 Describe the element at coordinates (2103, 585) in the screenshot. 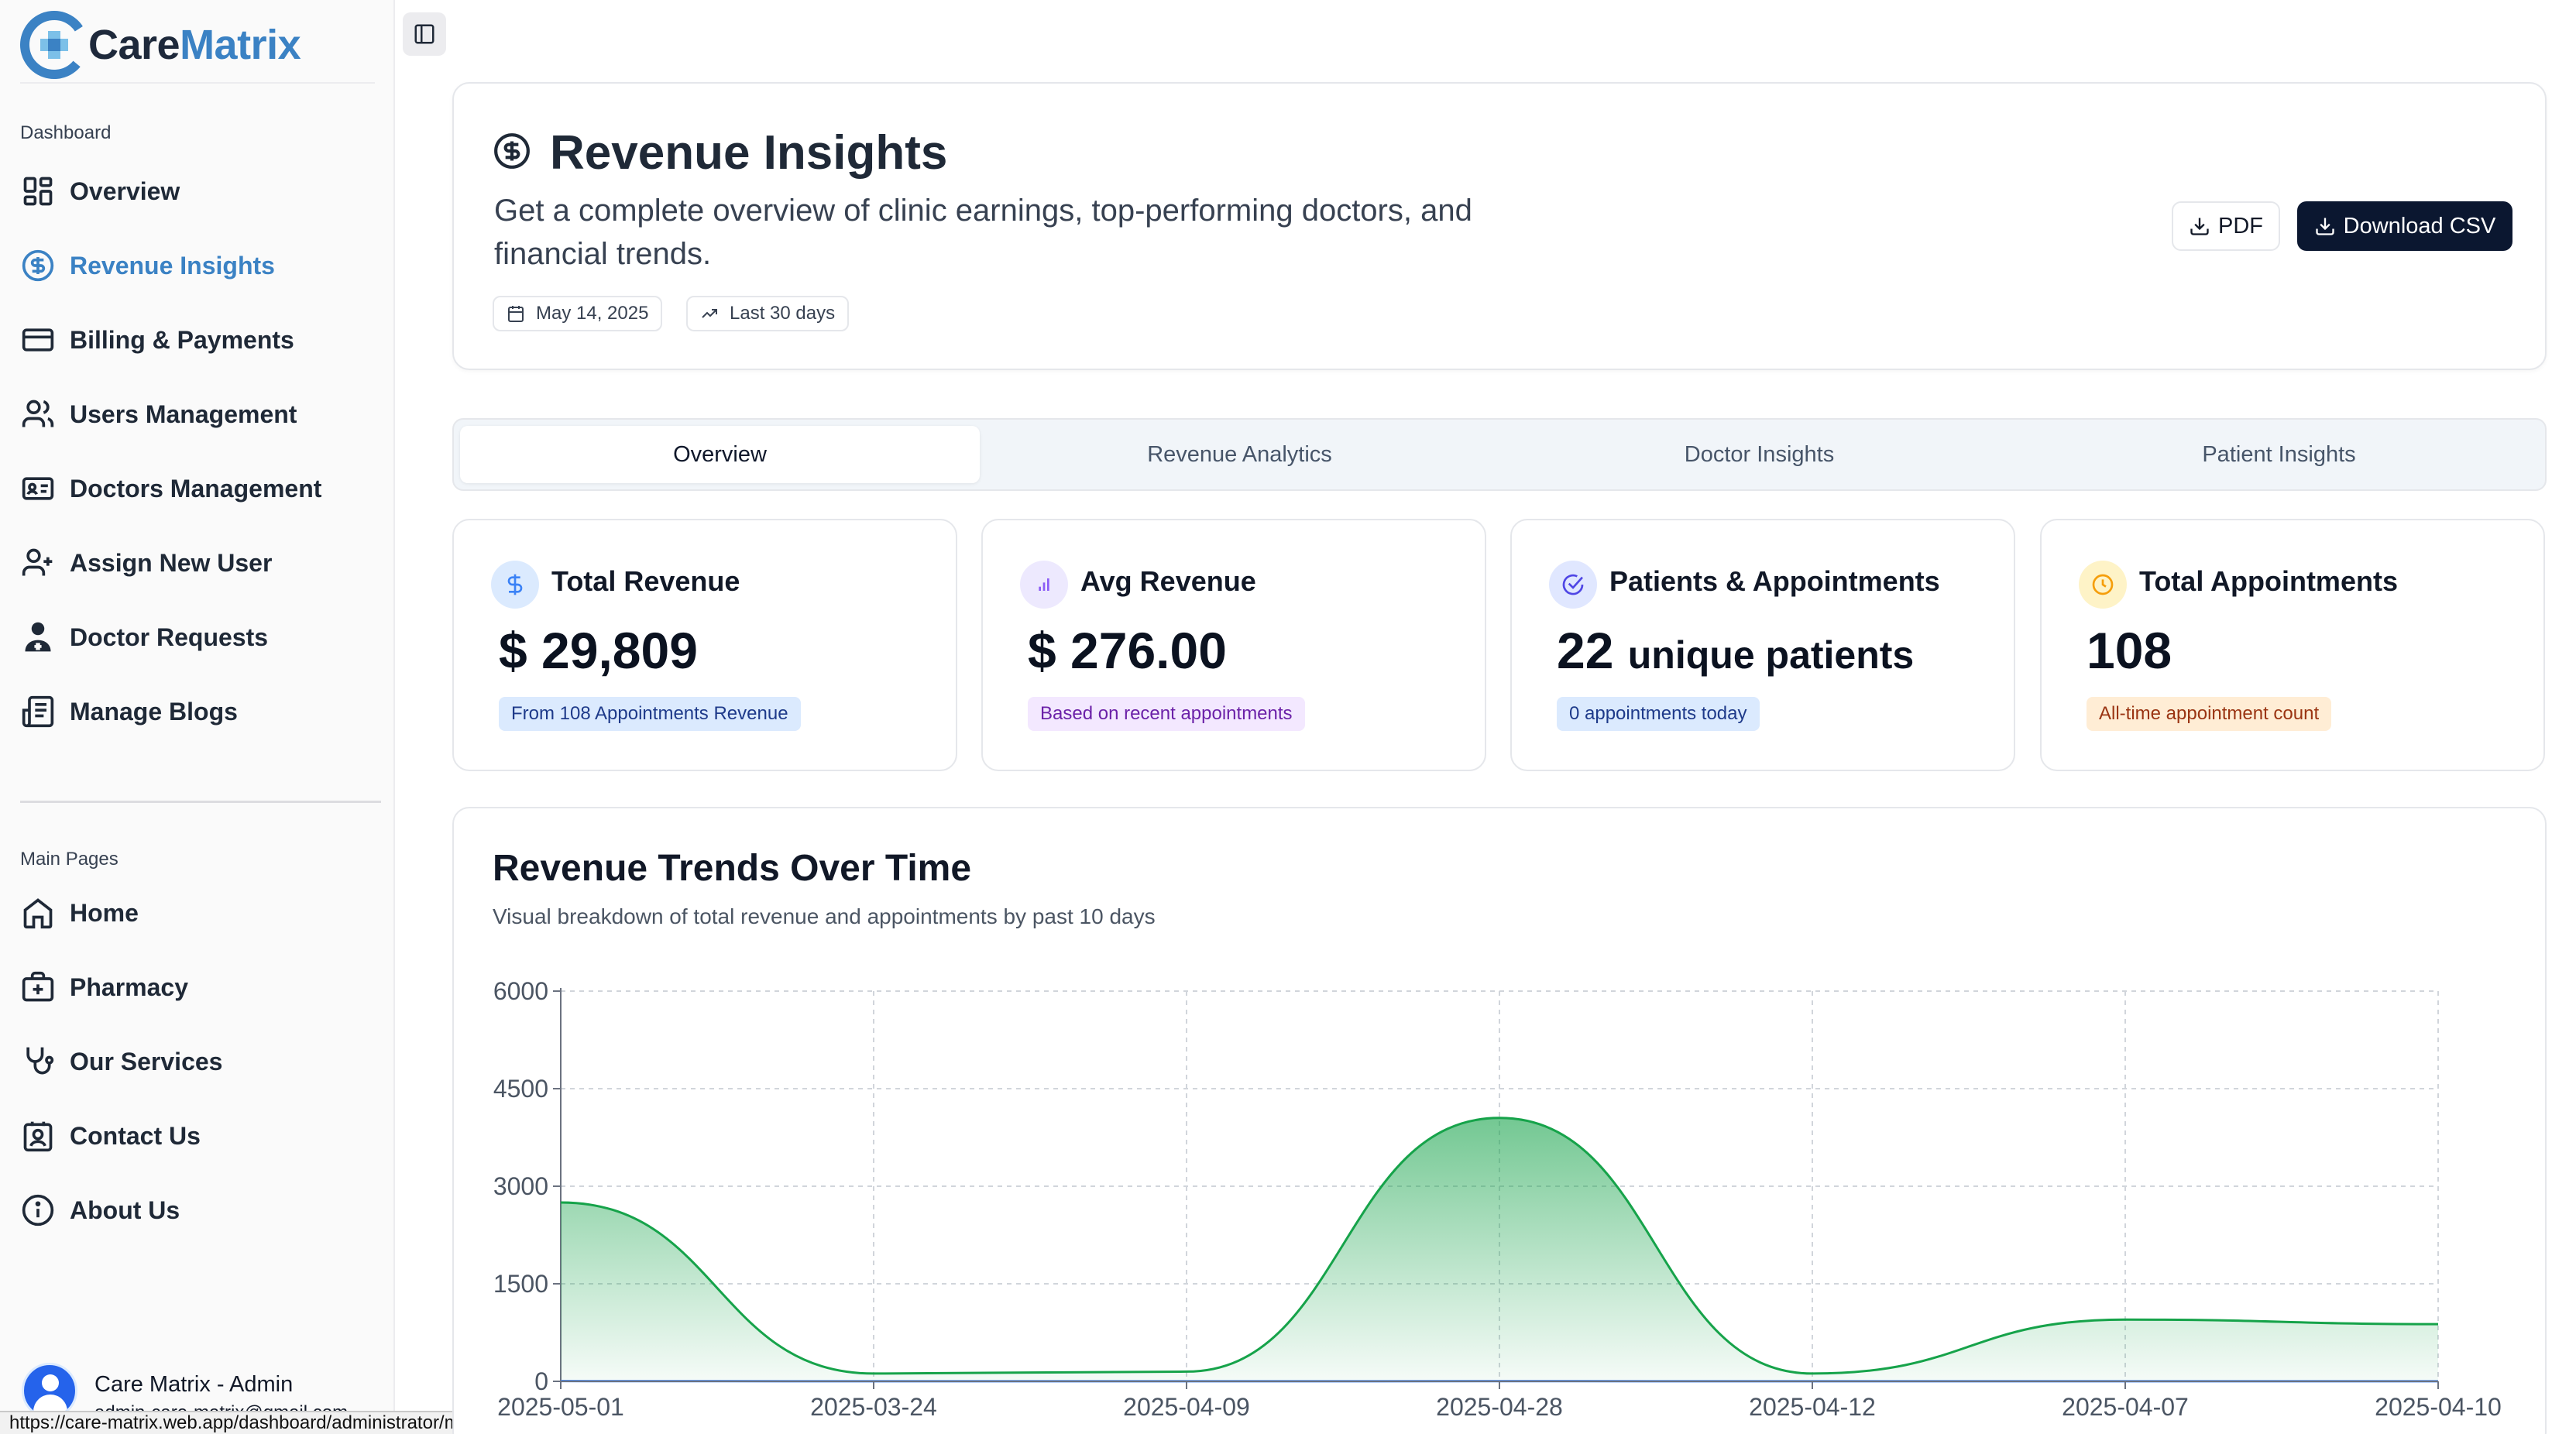

I see `clock-icon` at that location.